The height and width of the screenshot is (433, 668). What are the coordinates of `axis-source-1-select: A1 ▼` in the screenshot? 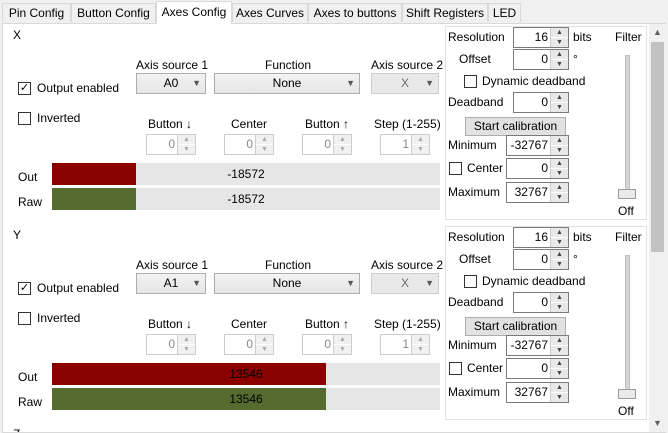 It's located at (171, 283).